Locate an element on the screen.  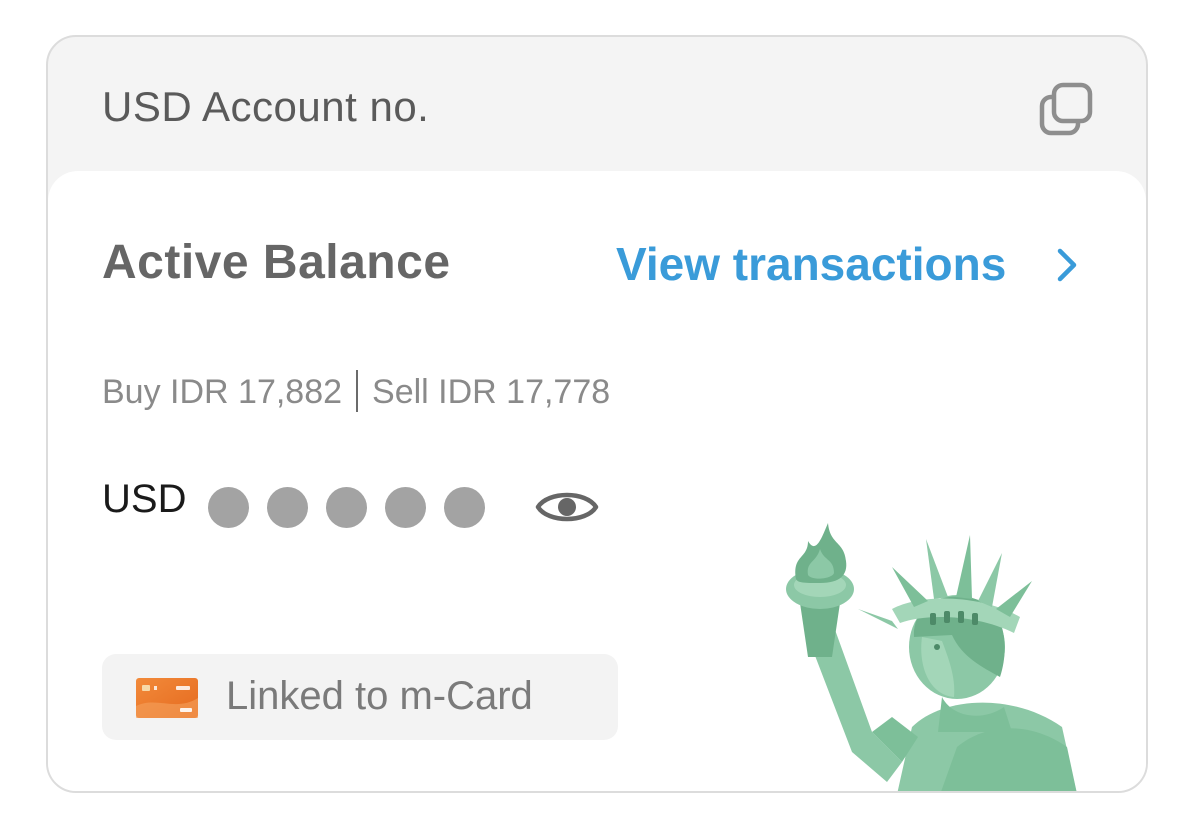
masked-balance is located at coordinates (346, 507).